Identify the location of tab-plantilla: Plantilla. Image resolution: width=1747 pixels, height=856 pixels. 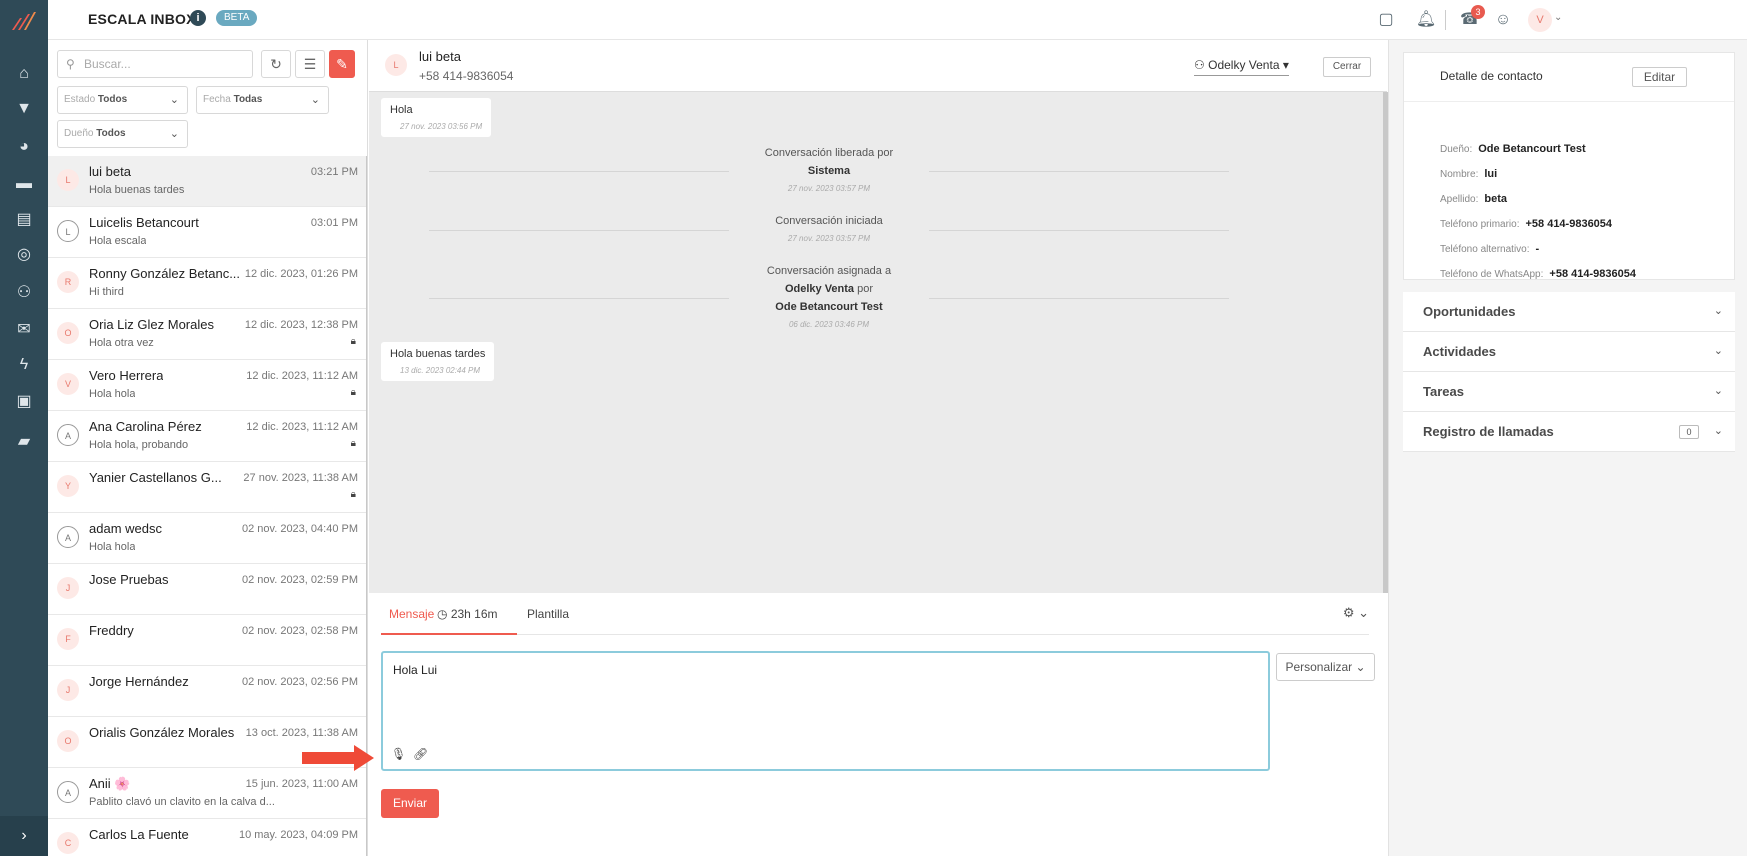
(548, 614).